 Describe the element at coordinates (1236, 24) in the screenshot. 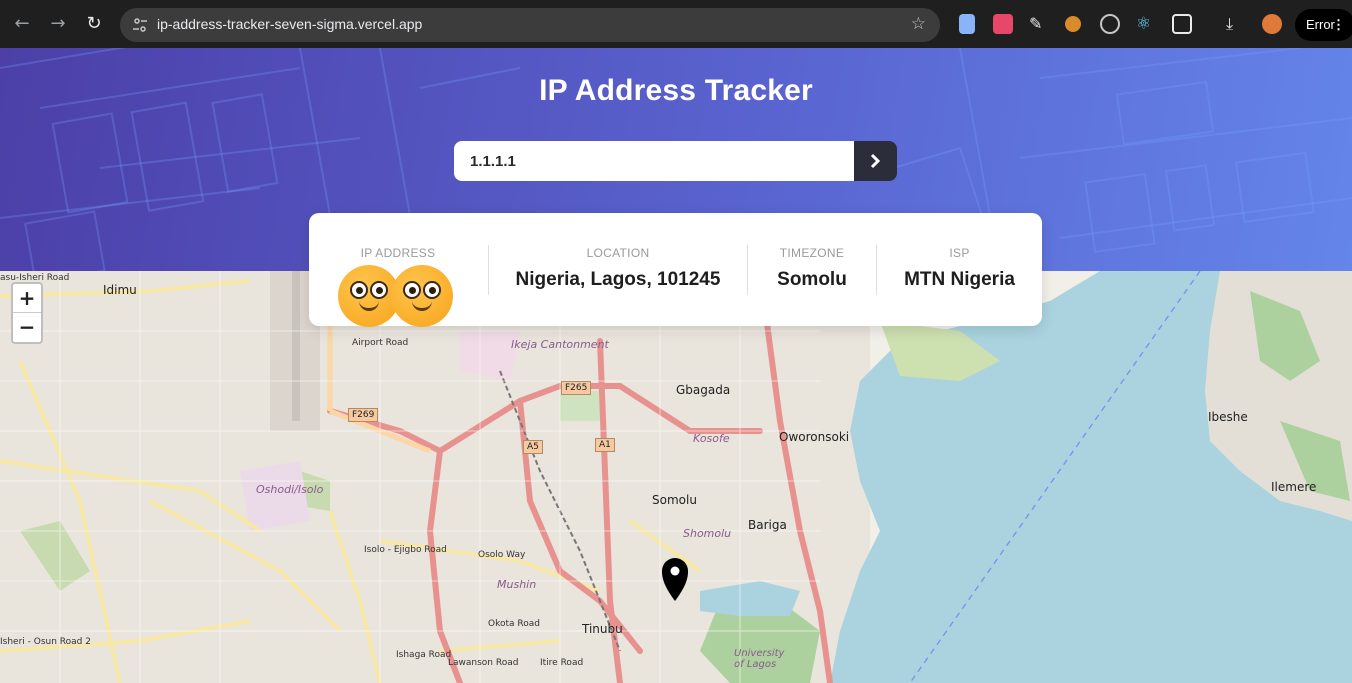

I see `downloads-icon: ⤓` at that location.